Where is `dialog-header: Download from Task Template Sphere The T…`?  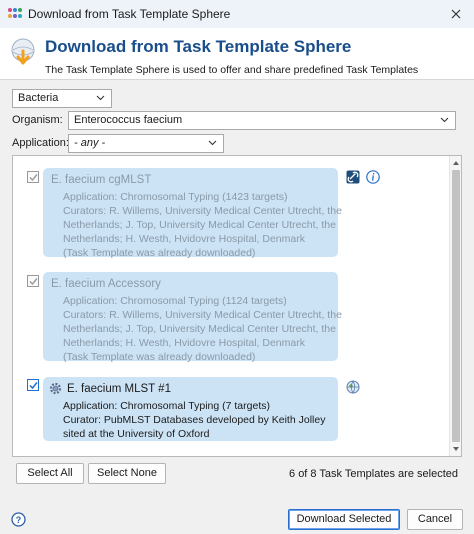 dialog-header: Download from Task Template Sphere The T… is located at coordinates (237, 54).